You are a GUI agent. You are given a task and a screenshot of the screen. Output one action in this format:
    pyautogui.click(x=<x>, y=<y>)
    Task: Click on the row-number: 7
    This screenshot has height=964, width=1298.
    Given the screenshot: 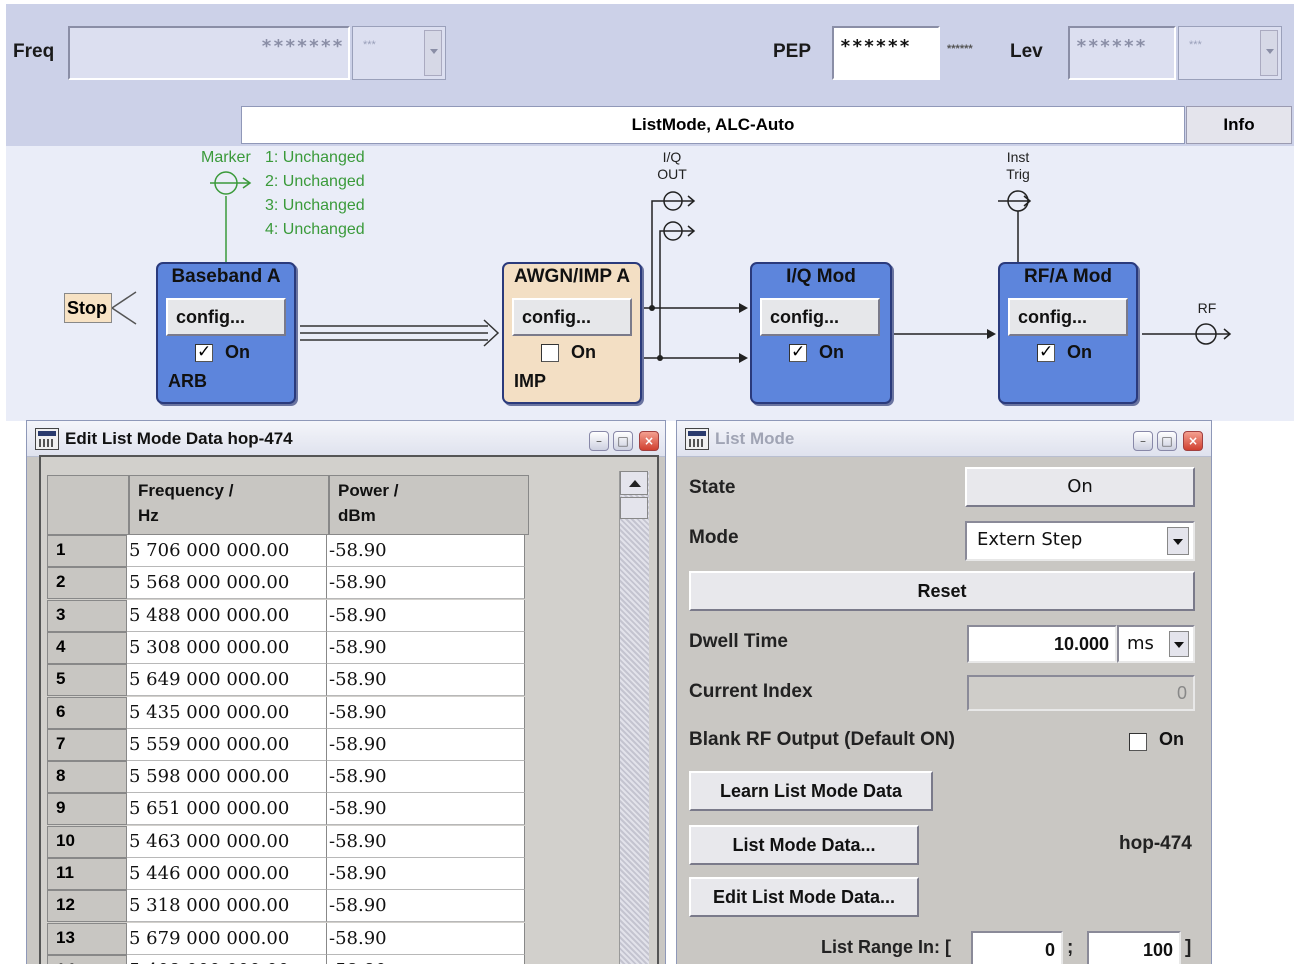 What is the action you would take?
    pyautogui.click(x=87, y=744)
    